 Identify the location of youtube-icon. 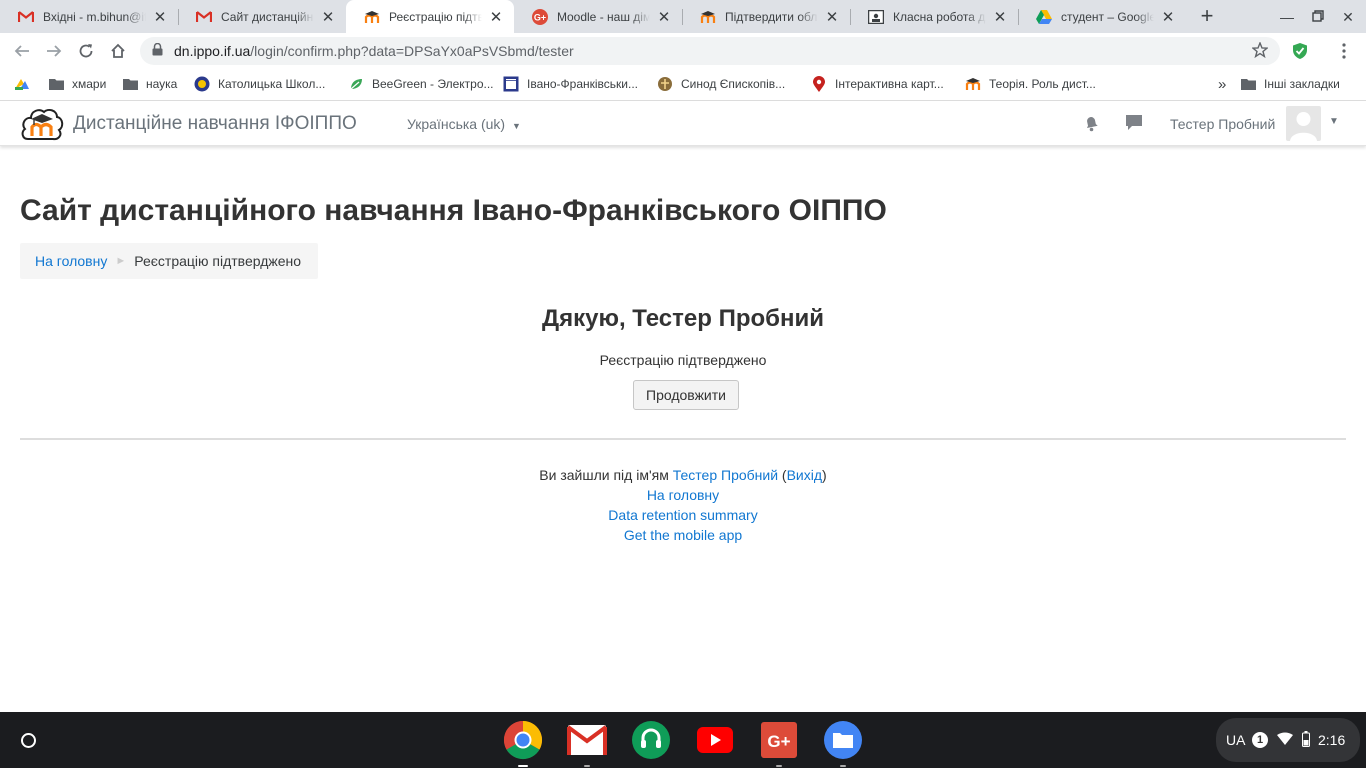
(715, 740).